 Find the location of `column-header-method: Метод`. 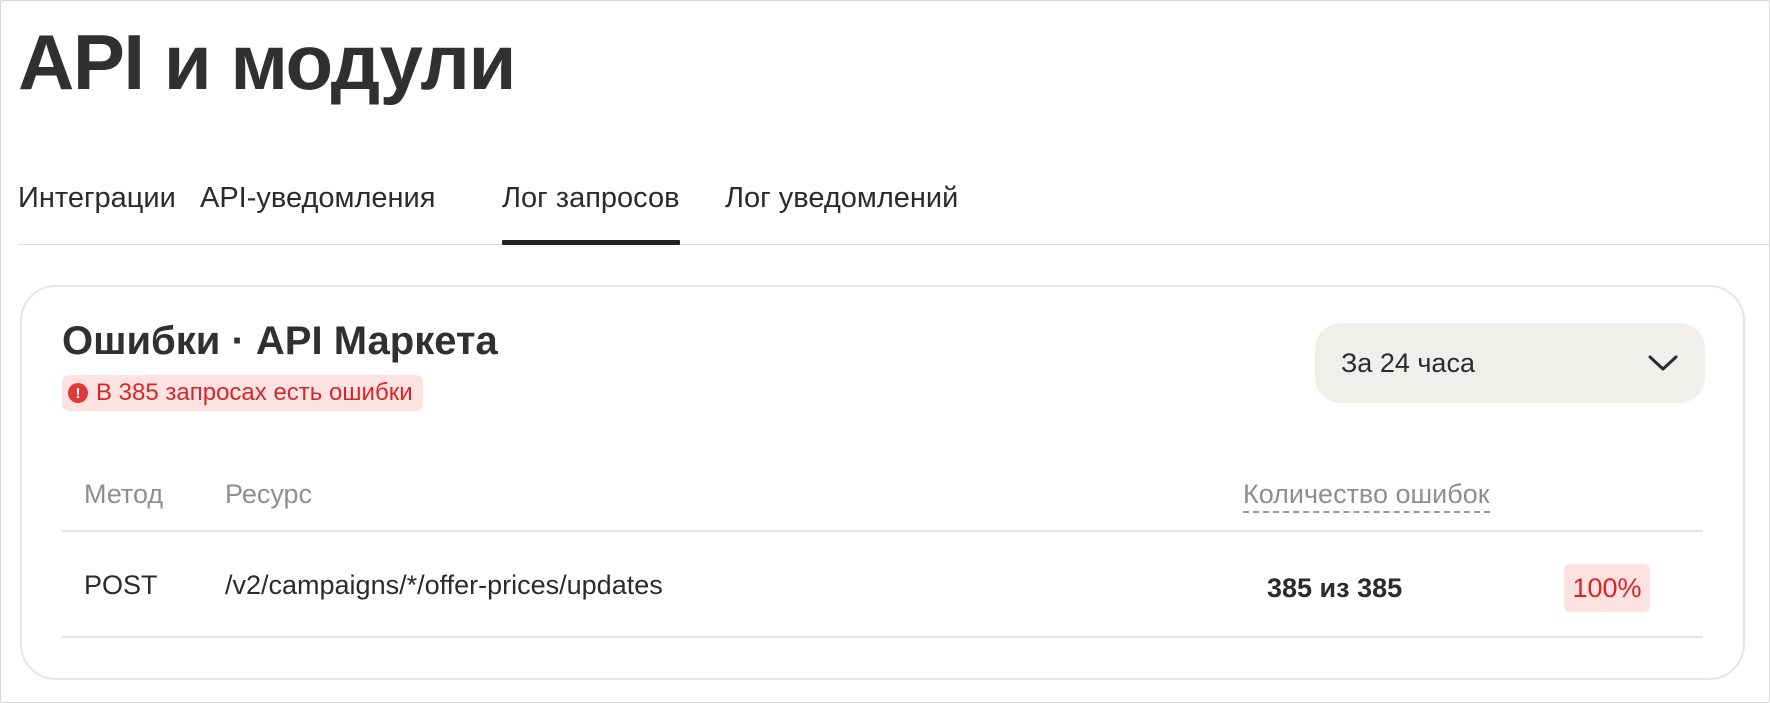

column-header-method: Метод is located at coordinates (124, 494).